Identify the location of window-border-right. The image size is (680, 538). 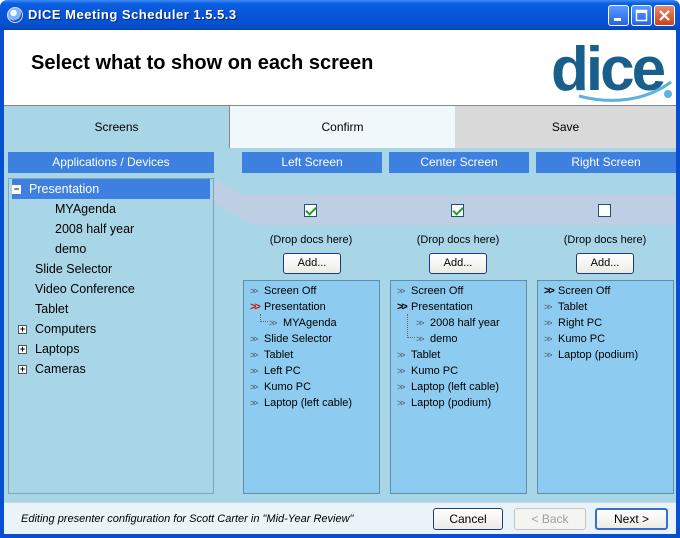
(678, 284).